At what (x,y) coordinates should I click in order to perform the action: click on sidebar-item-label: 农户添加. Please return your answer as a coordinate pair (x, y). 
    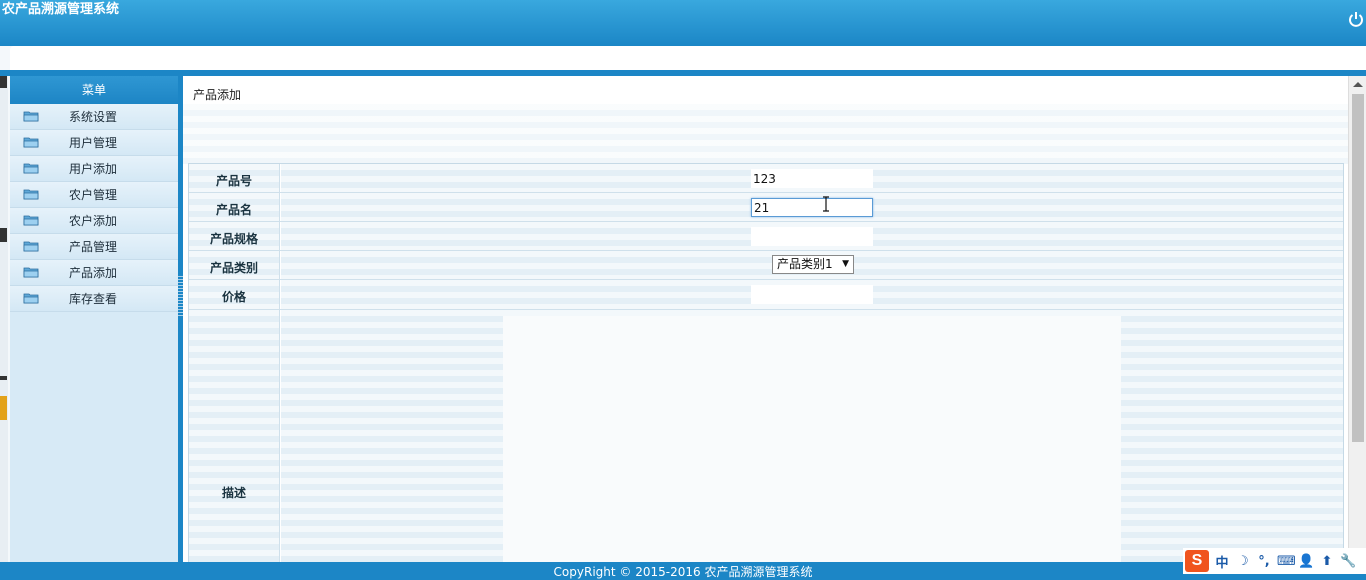
    Looking at the image, I should click on (93, 221).